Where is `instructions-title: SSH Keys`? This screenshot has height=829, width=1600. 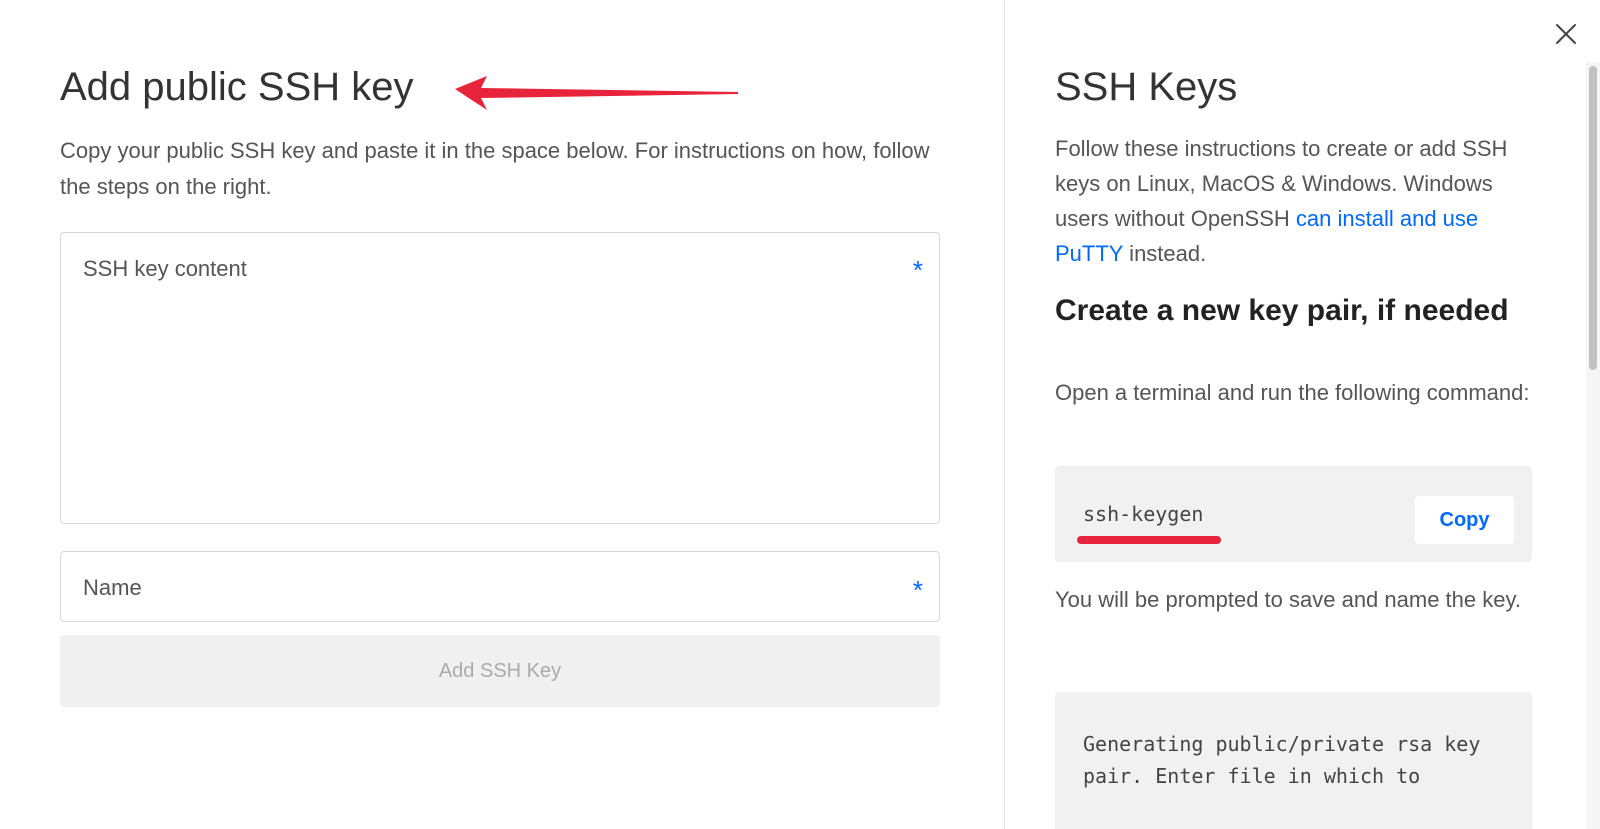 instructions-title: SSH Keys is located at coordinates (1146, 87).